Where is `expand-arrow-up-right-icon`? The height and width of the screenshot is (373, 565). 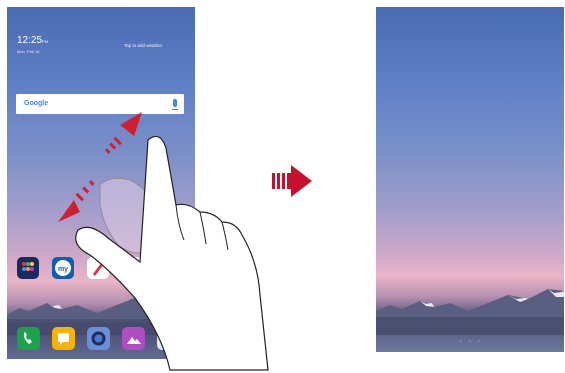
expand-arrow-up-right-icon is located at coordinates (123, 133).